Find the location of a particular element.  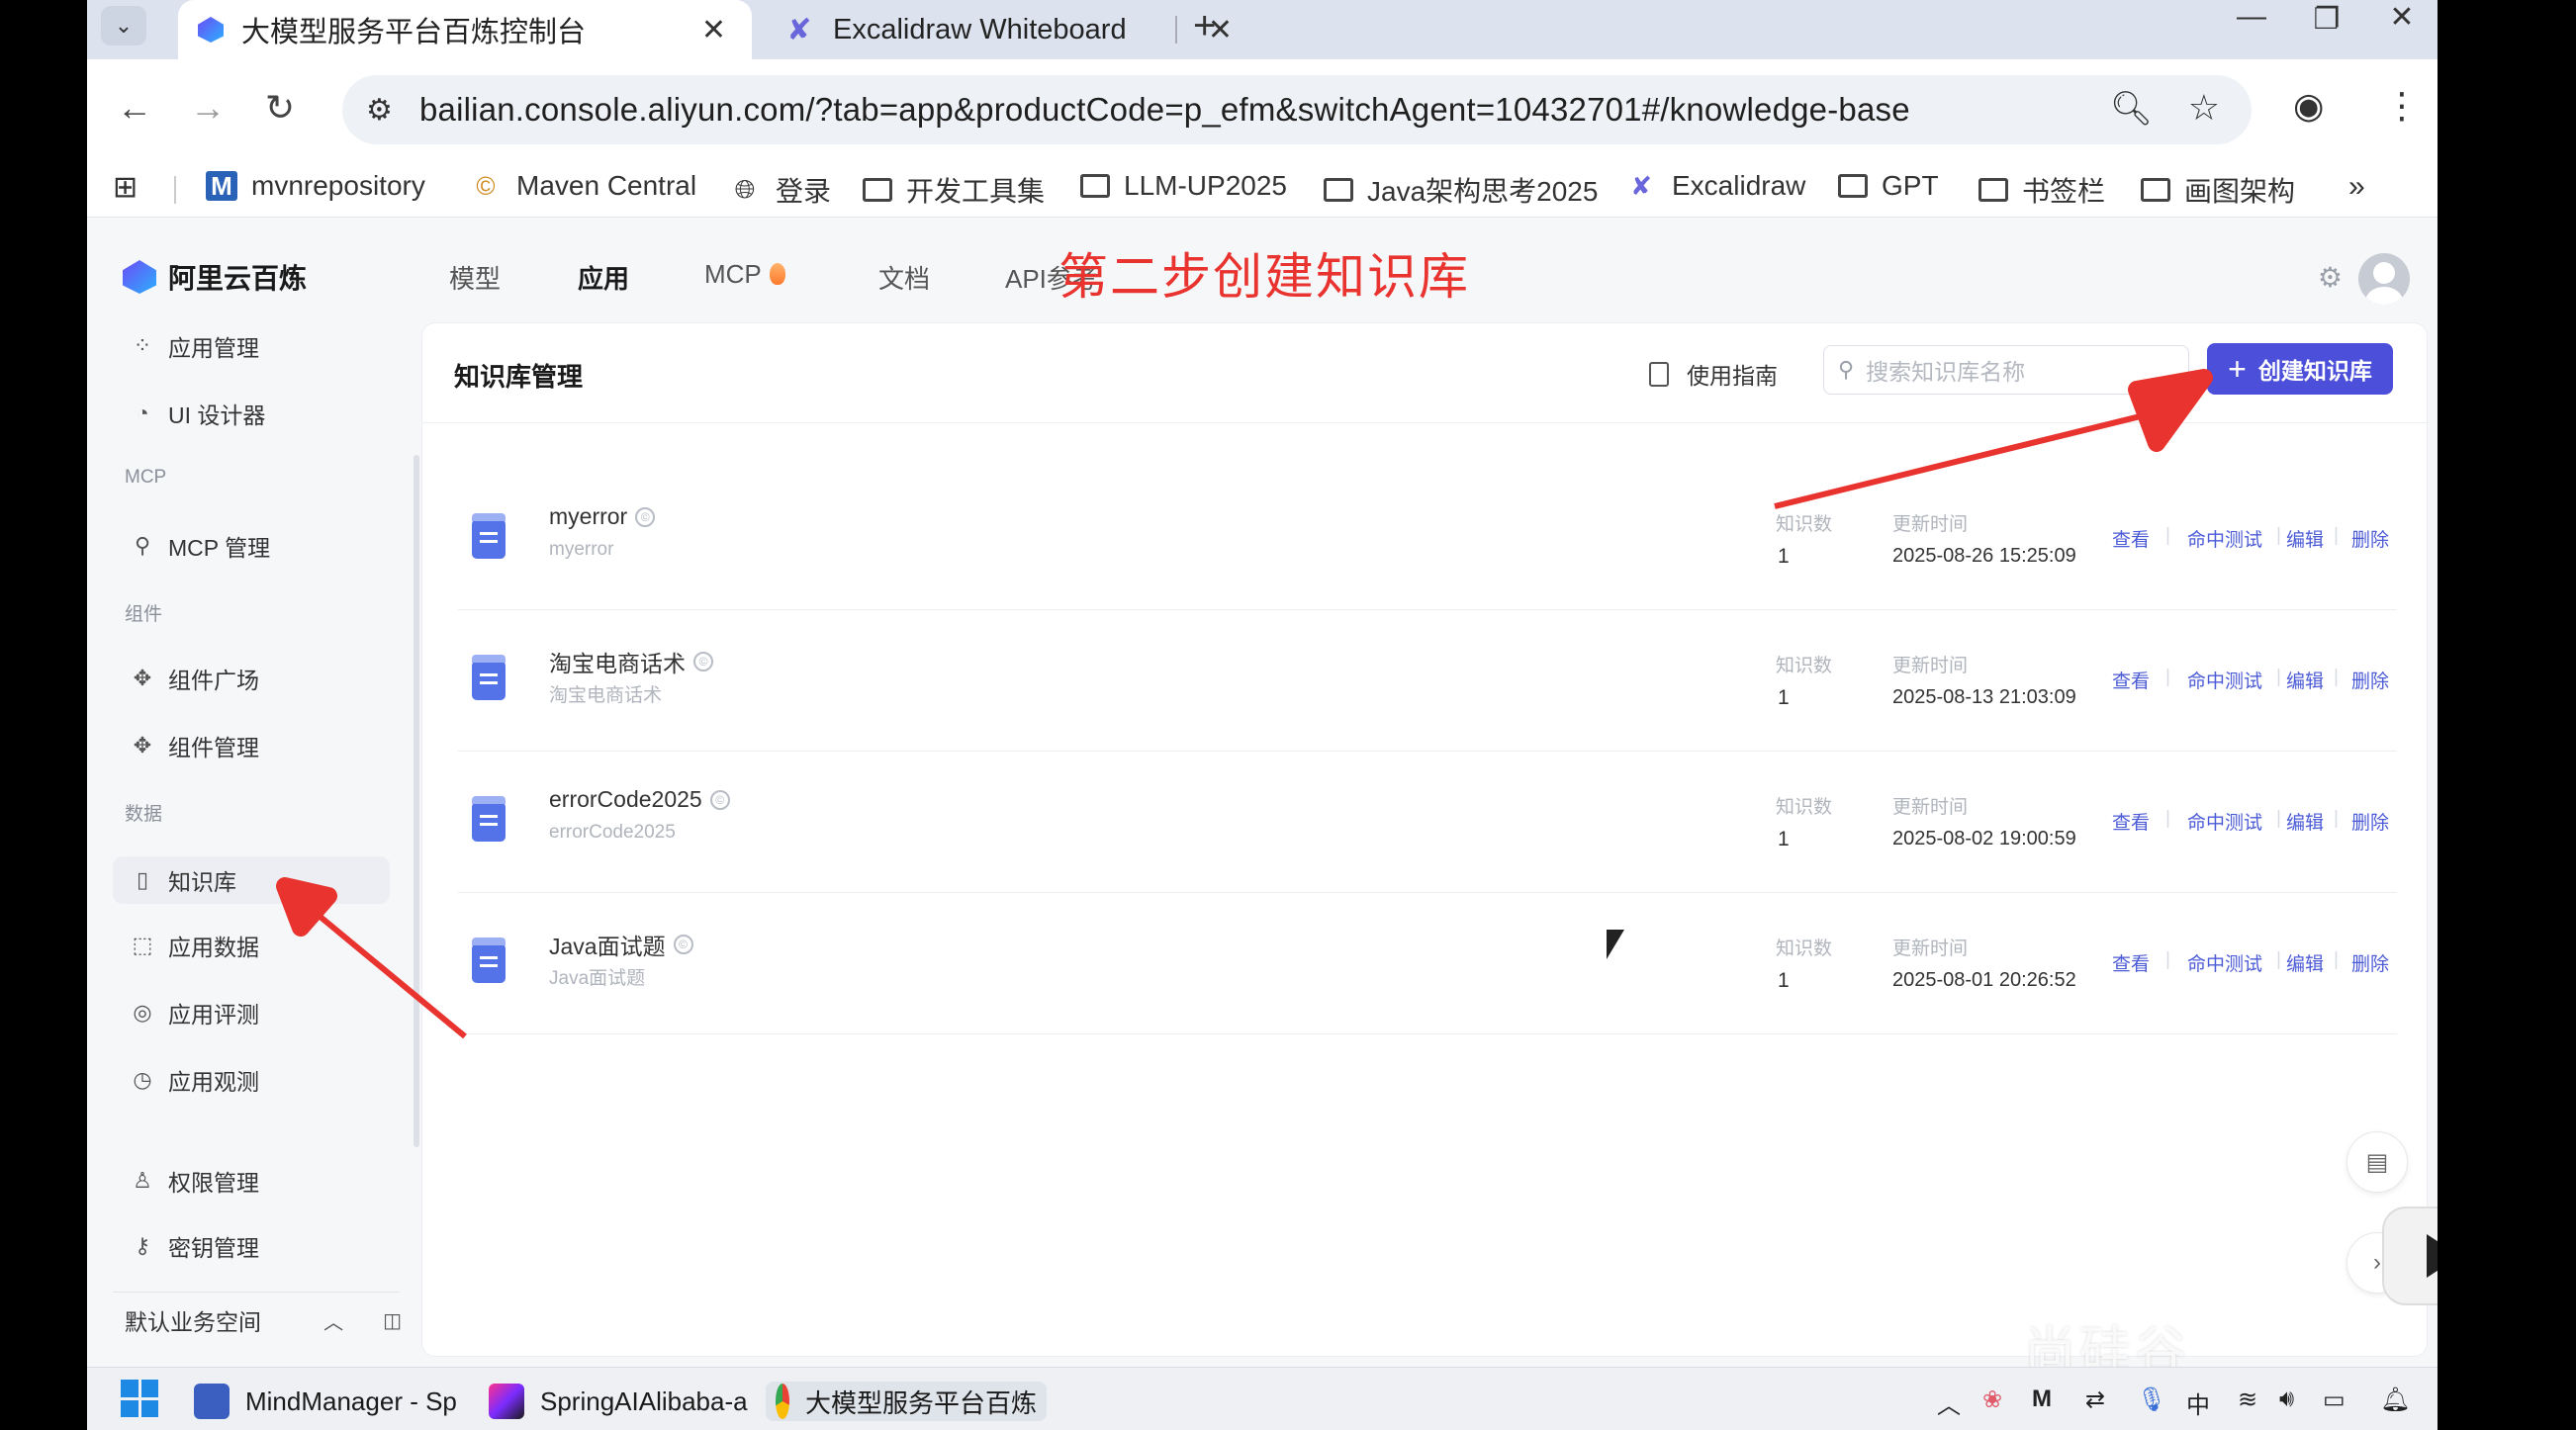

close-window-button: ✕ is located at coordinates (2400, 20).